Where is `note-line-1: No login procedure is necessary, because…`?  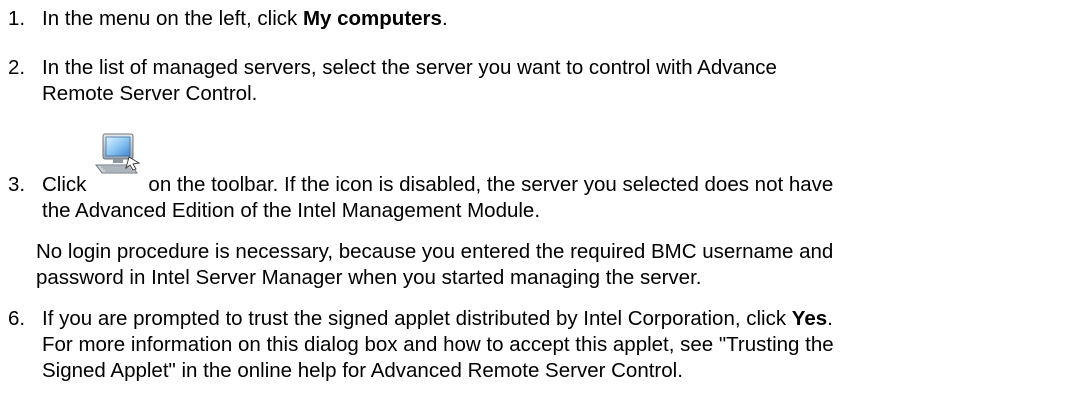 note-line-1: No login procedure is necessary, because… is located at coordinates (435, 251).